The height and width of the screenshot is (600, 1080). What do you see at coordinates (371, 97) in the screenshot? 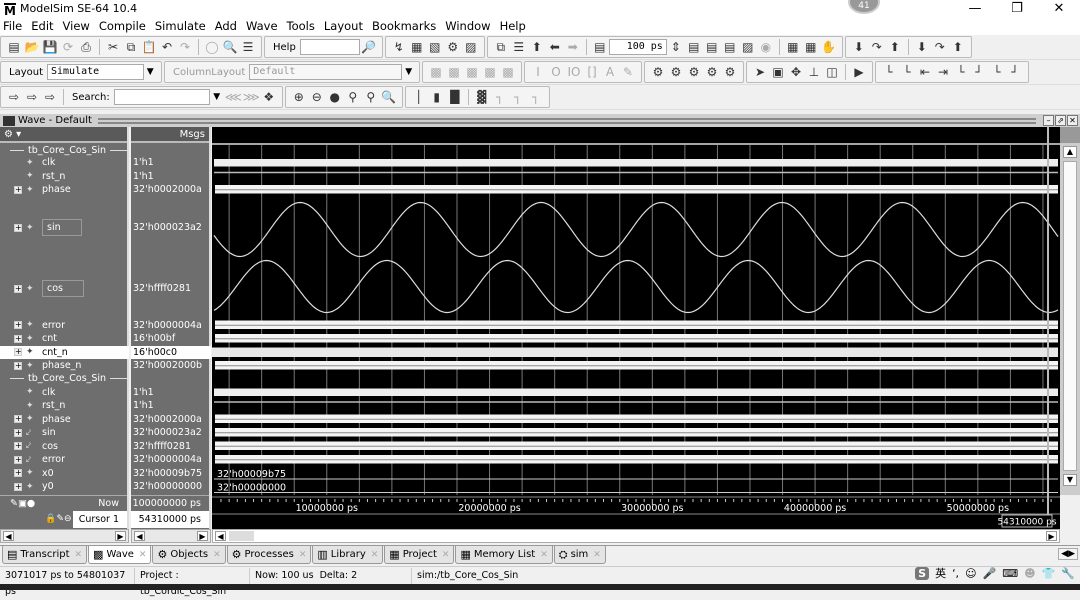
I see `zoom-between-cursors-icon: ⚲` at bounding box center [371, 97].